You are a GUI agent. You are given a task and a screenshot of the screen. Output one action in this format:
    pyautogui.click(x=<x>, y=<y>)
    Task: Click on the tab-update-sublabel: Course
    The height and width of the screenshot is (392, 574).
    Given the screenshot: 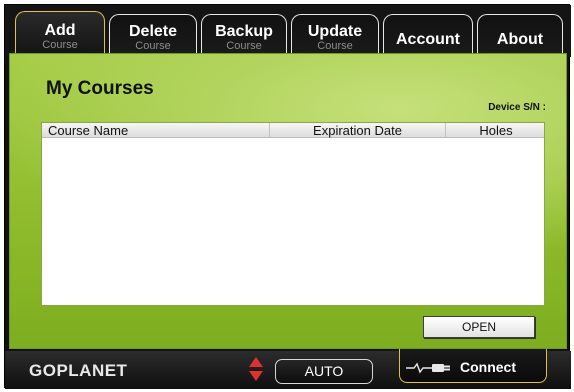 What is the action you would take?
    pyautogui.click(x=335, y=46)
    